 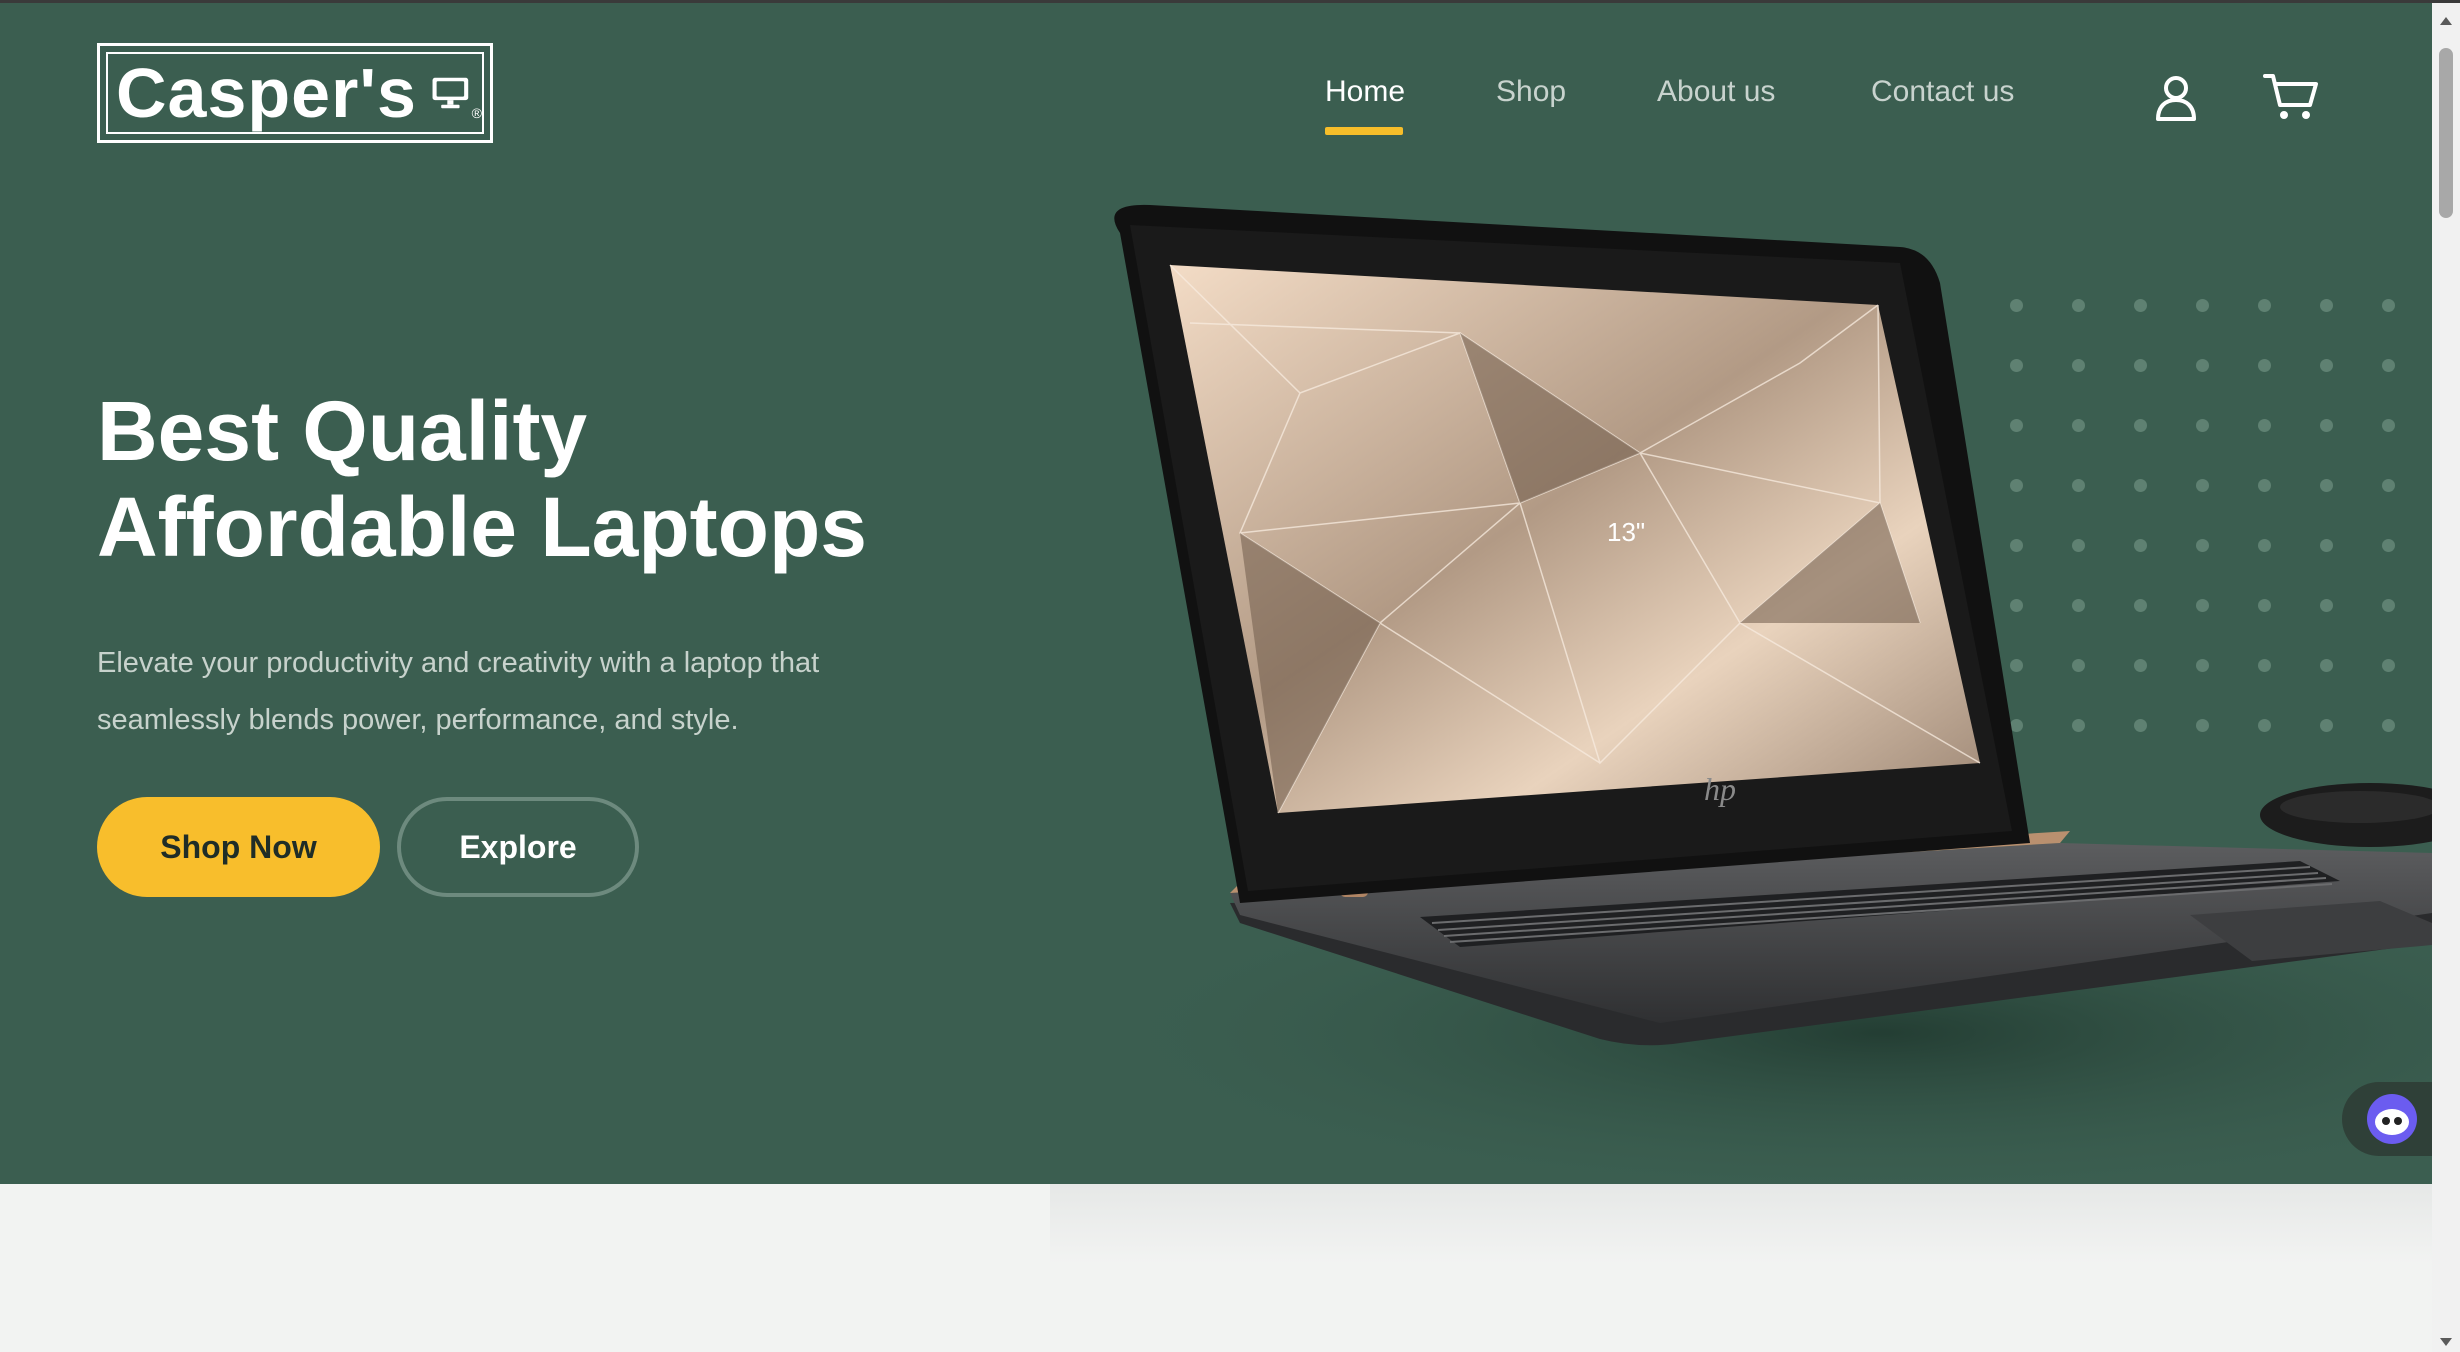 I want to click on user-icon, so click(x=2176, y=97).